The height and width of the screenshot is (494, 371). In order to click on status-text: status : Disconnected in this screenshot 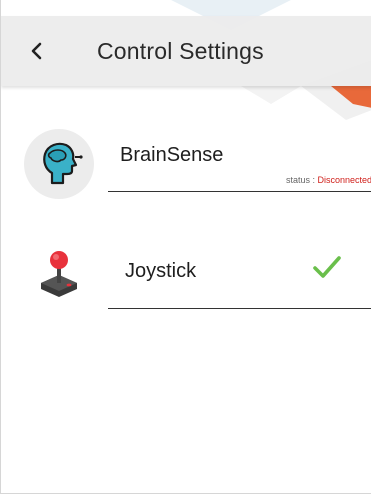, I will do `click(328, 180)`.